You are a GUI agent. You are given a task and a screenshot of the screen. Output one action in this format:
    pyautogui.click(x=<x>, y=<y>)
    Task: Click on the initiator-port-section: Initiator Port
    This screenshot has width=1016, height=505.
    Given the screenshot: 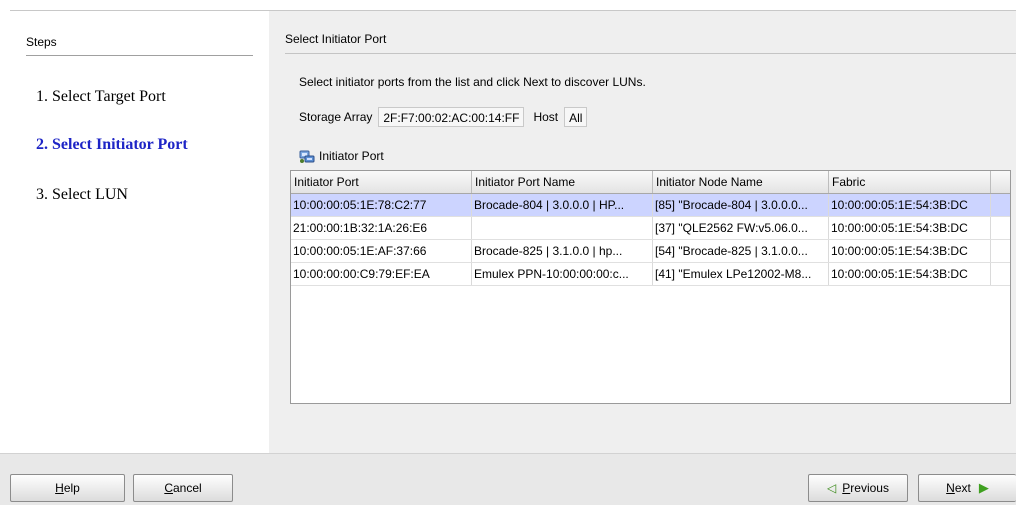 What is the action you would take?
    pyautogui.click(x=341, y=156)
    